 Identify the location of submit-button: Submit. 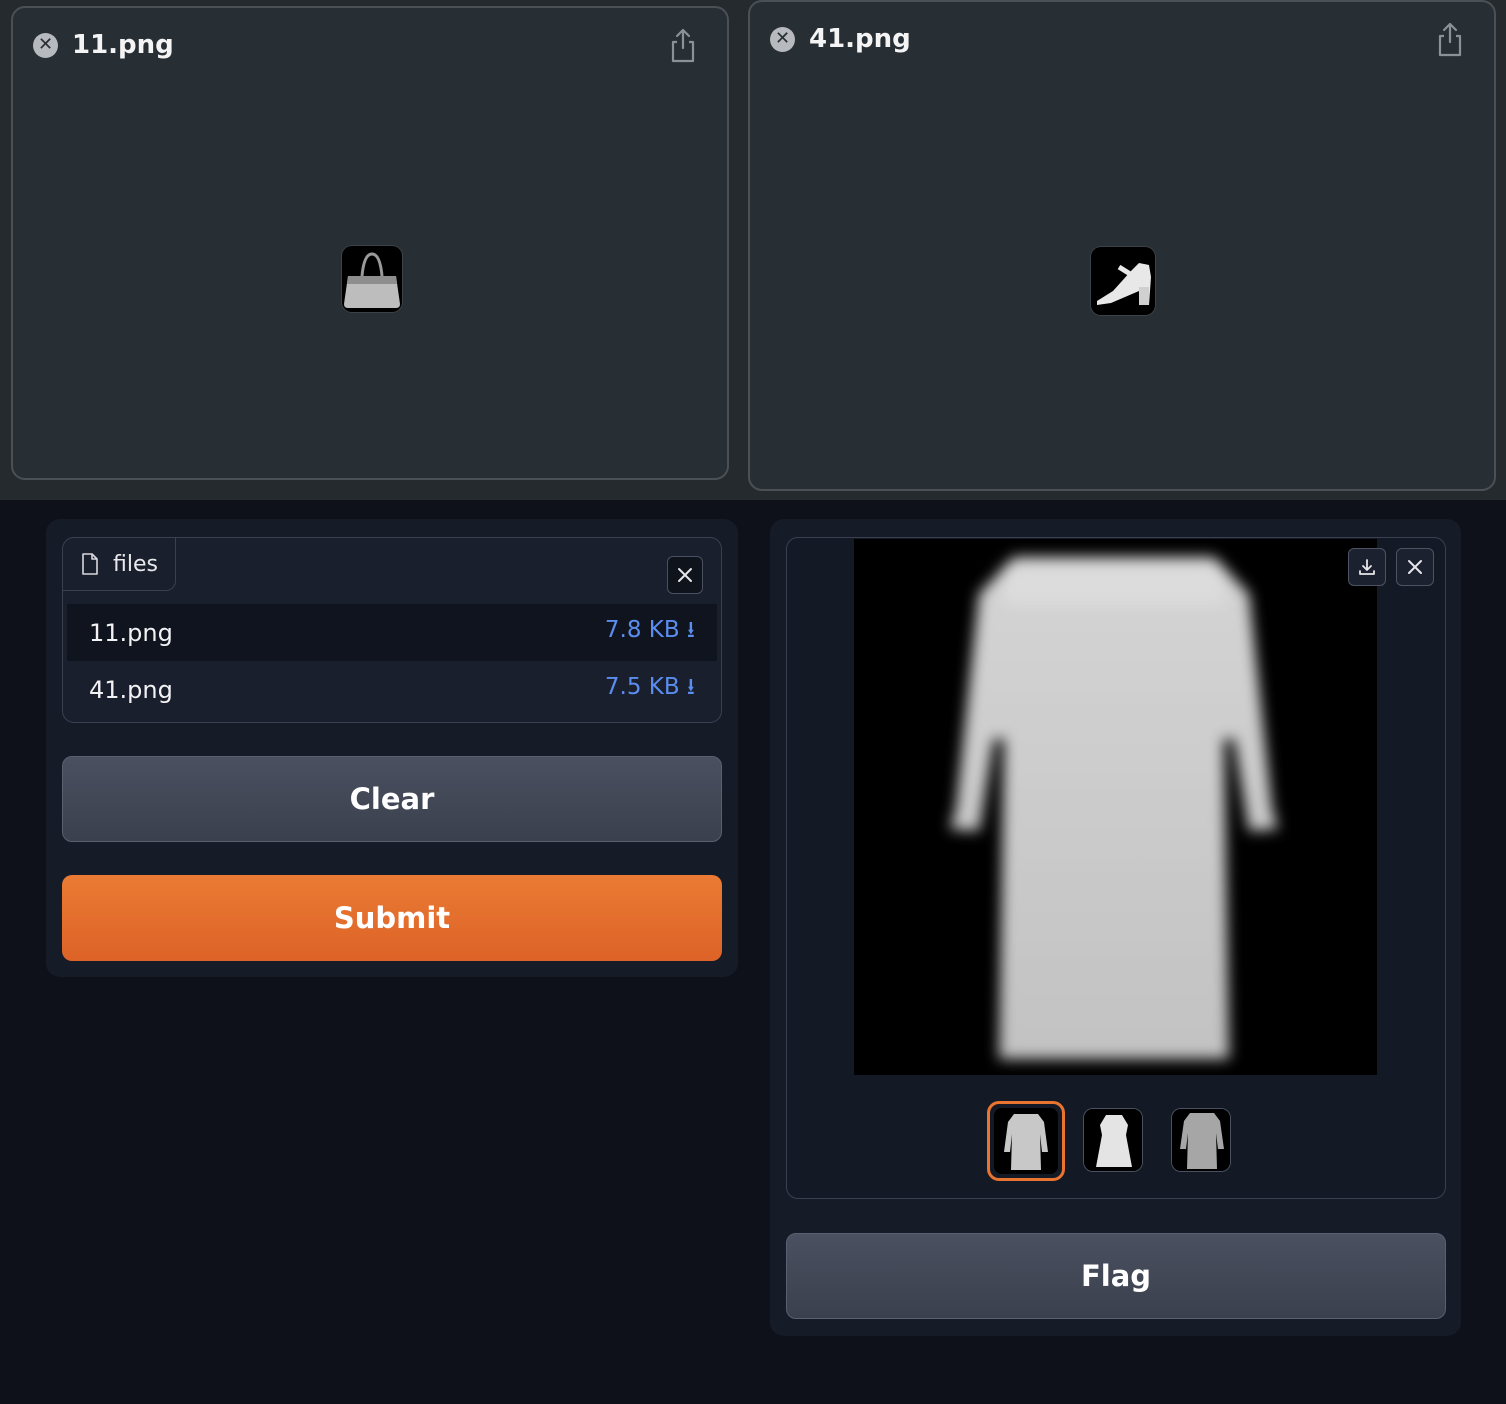
(392, 918).